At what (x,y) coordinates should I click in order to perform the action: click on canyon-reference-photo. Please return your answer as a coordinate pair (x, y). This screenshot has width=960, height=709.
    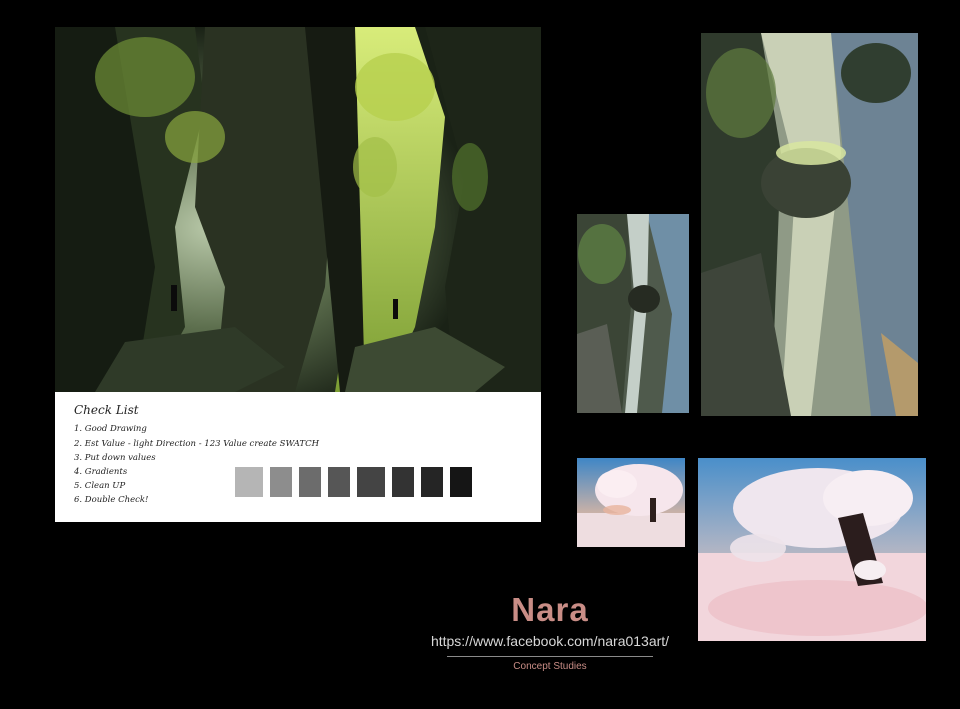
    Looking at the image, I should click on (633, 313).